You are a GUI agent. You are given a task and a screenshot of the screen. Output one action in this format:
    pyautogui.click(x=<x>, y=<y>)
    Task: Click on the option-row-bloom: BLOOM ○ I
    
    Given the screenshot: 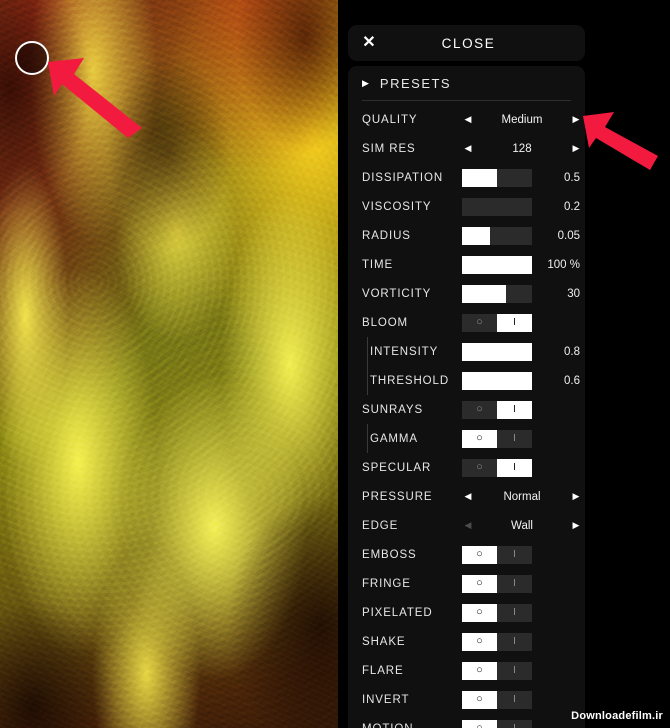 What is the action you would take?
    pyautogui.click(x=466, y=322)
    